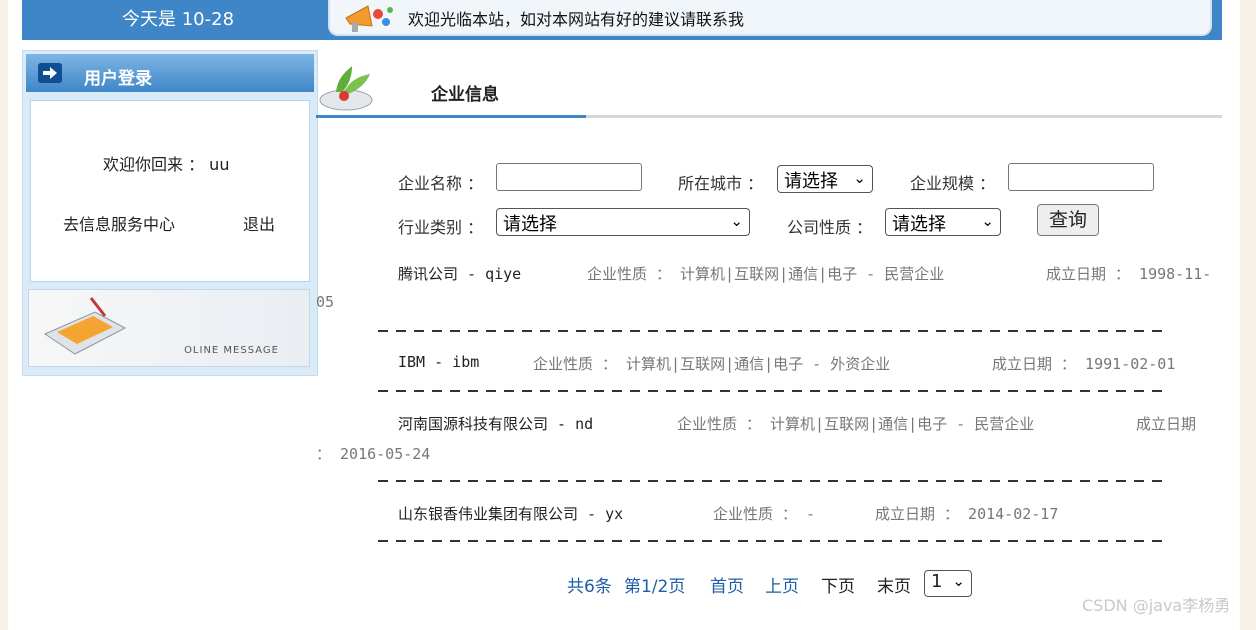 The height and width of the screenshot is (630, 1256). I want to click on list-item: 河南国源科技有限公司 - nd, so click(495, 423).